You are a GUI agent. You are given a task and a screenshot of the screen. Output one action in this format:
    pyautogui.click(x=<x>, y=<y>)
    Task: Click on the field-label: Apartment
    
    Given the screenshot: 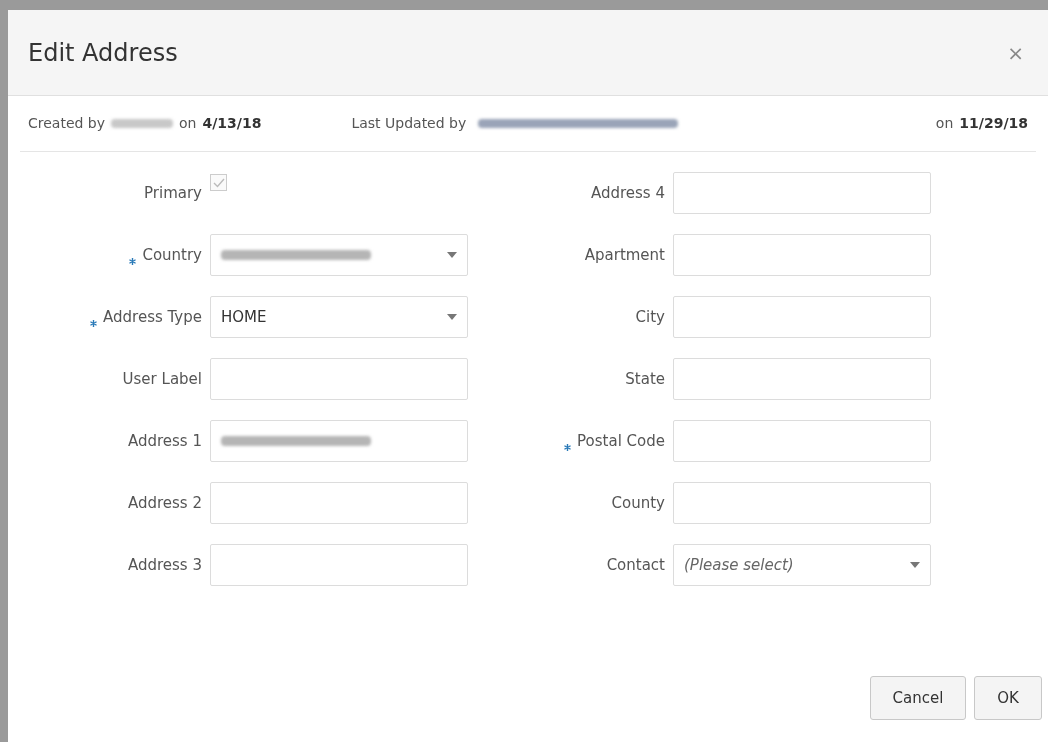 What is the action you would take?
    pyautogui.click(x=624, y=255)
    